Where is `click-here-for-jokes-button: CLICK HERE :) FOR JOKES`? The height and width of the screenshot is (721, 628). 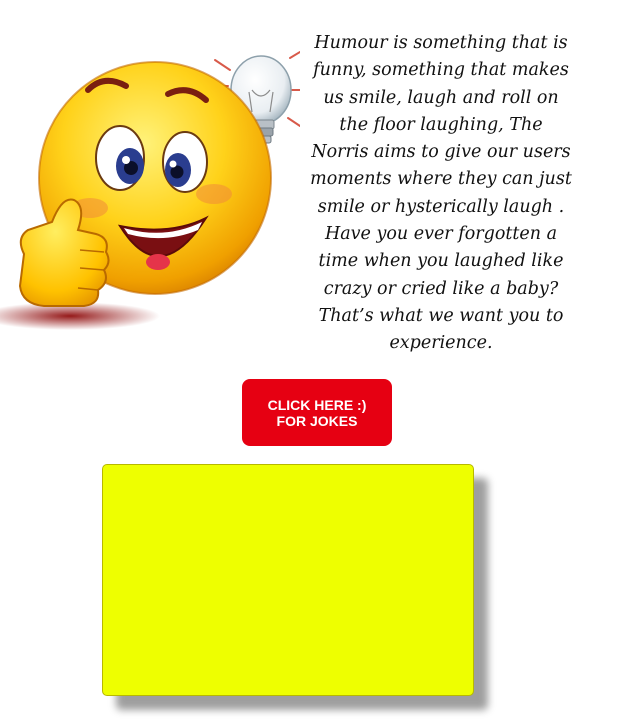 click-here-for-jokes-button: CLICK HERE :) FOR JOKES is located at coordinates (317, 412).